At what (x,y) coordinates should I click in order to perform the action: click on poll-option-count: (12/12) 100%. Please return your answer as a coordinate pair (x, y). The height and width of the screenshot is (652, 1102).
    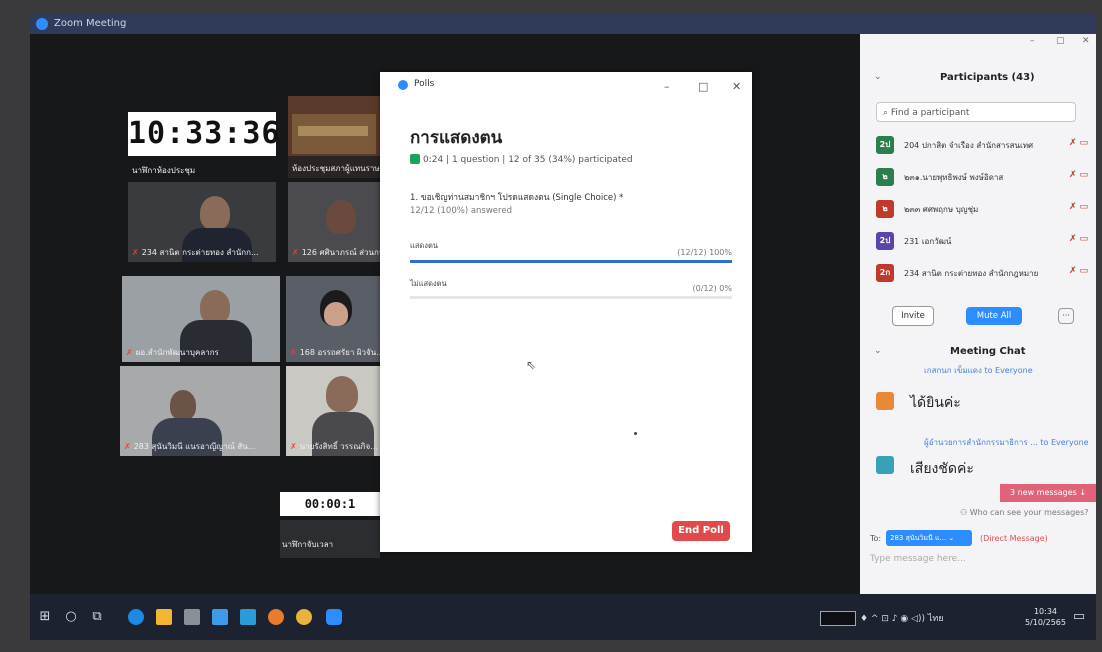
    Looking at the image, I should click on (704, 252).